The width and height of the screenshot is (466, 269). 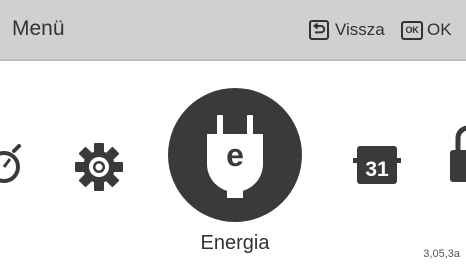 What do you see at coordinates (439, 29) in the screenshot?
I see `ok-label: OK` at bounding box center [439, 29].